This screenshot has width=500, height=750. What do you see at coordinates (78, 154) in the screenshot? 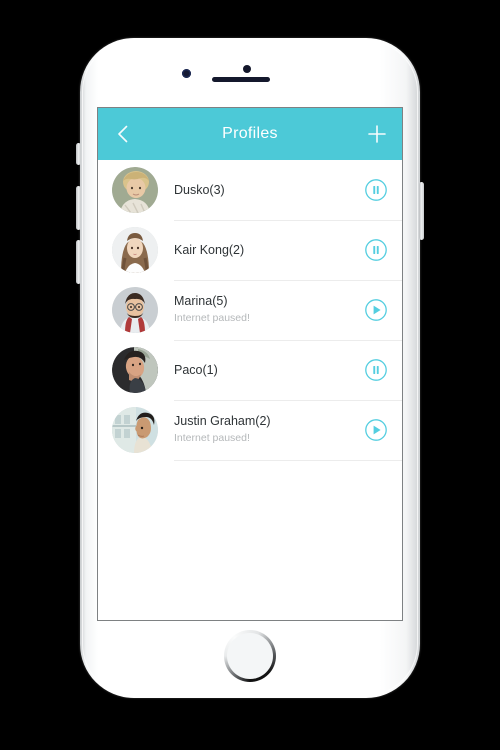
I see `silent-switch` at bounding box center [78, 154].